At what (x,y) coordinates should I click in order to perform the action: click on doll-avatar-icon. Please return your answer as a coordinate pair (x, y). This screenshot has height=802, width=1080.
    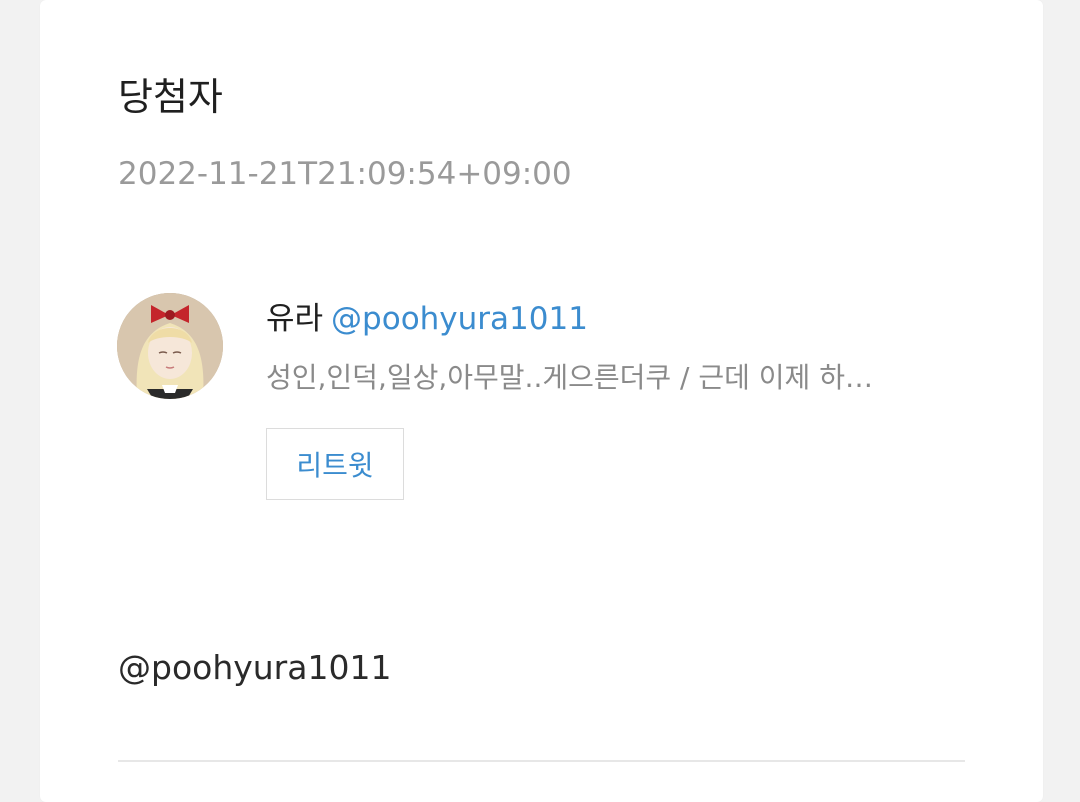
    Looking at the image, I should click on (170, 346).